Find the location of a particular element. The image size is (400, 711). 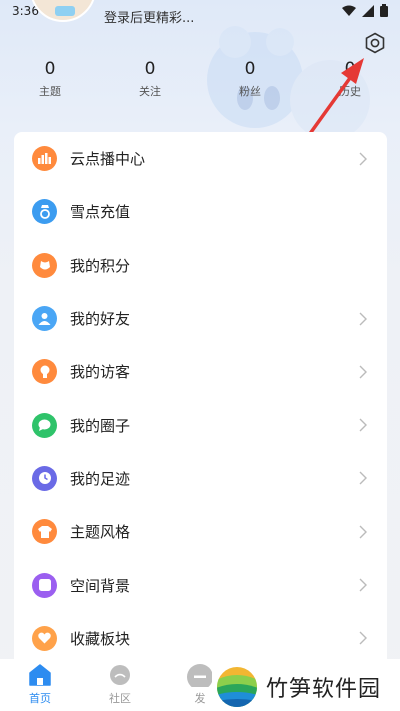

pouch-icon is located at coordinates (44, 265).